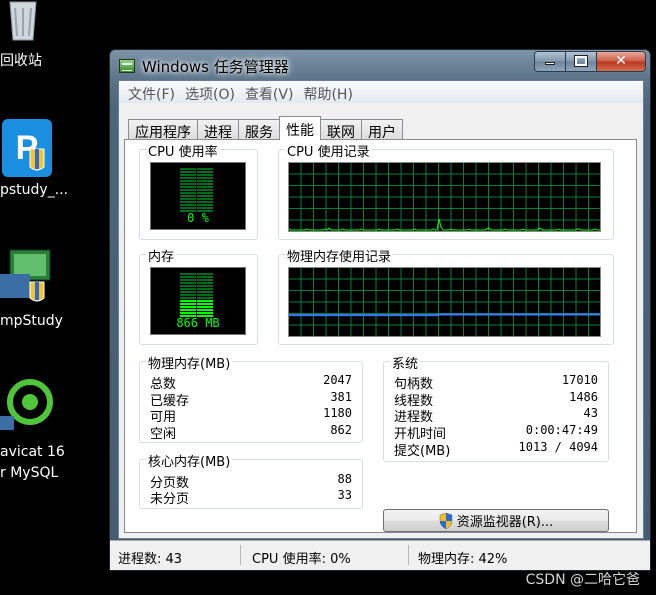 This screenshot has height=595, width=656. I want to click on cpu-history-title: CPU 使用记录, so click(328, 150).